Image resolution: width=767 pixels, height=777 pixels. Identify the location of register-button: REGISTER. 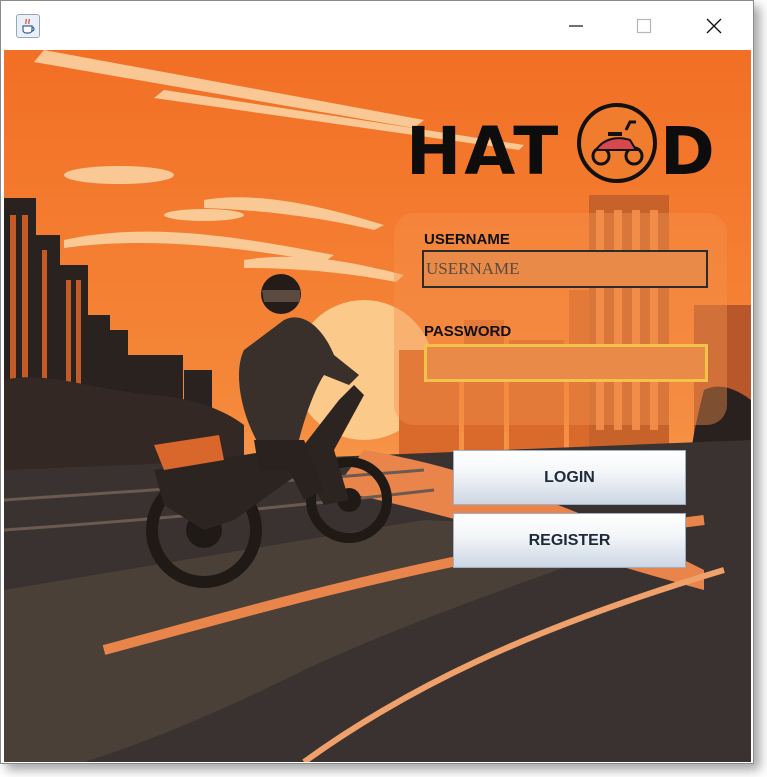
(569, 540).